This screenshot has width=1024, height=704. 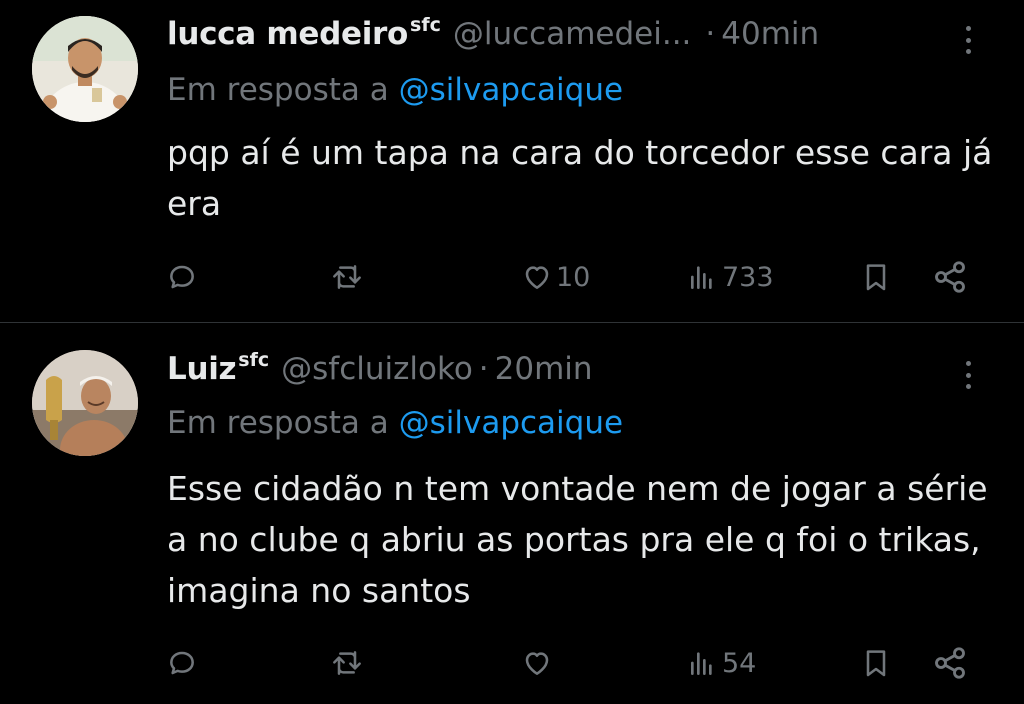 I want to click on tweet-header: lucca medeiro sfc @luccamedei... · 40min, so click(x=493, y=36).